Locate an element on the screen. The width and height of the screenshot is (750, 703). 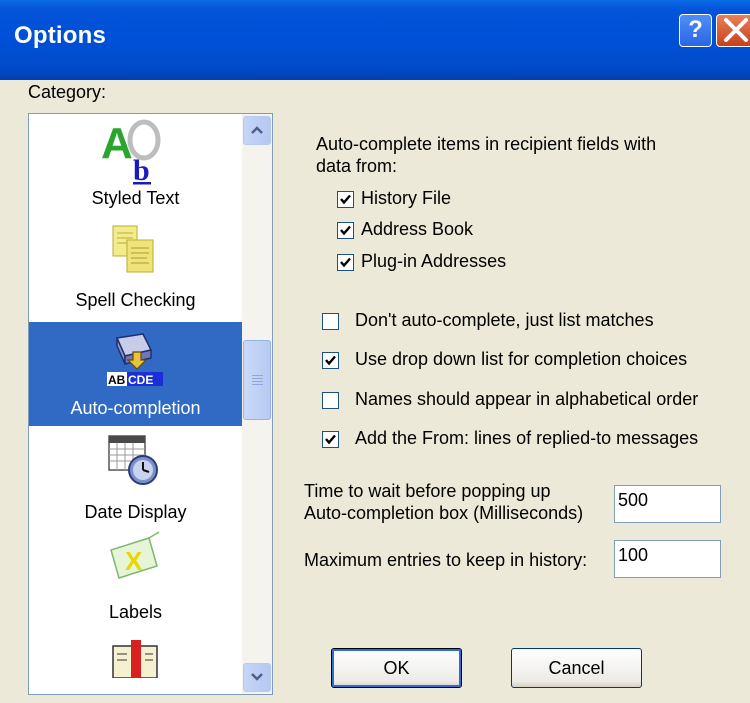
svg-text: AB is located at coordinates (117, 380).